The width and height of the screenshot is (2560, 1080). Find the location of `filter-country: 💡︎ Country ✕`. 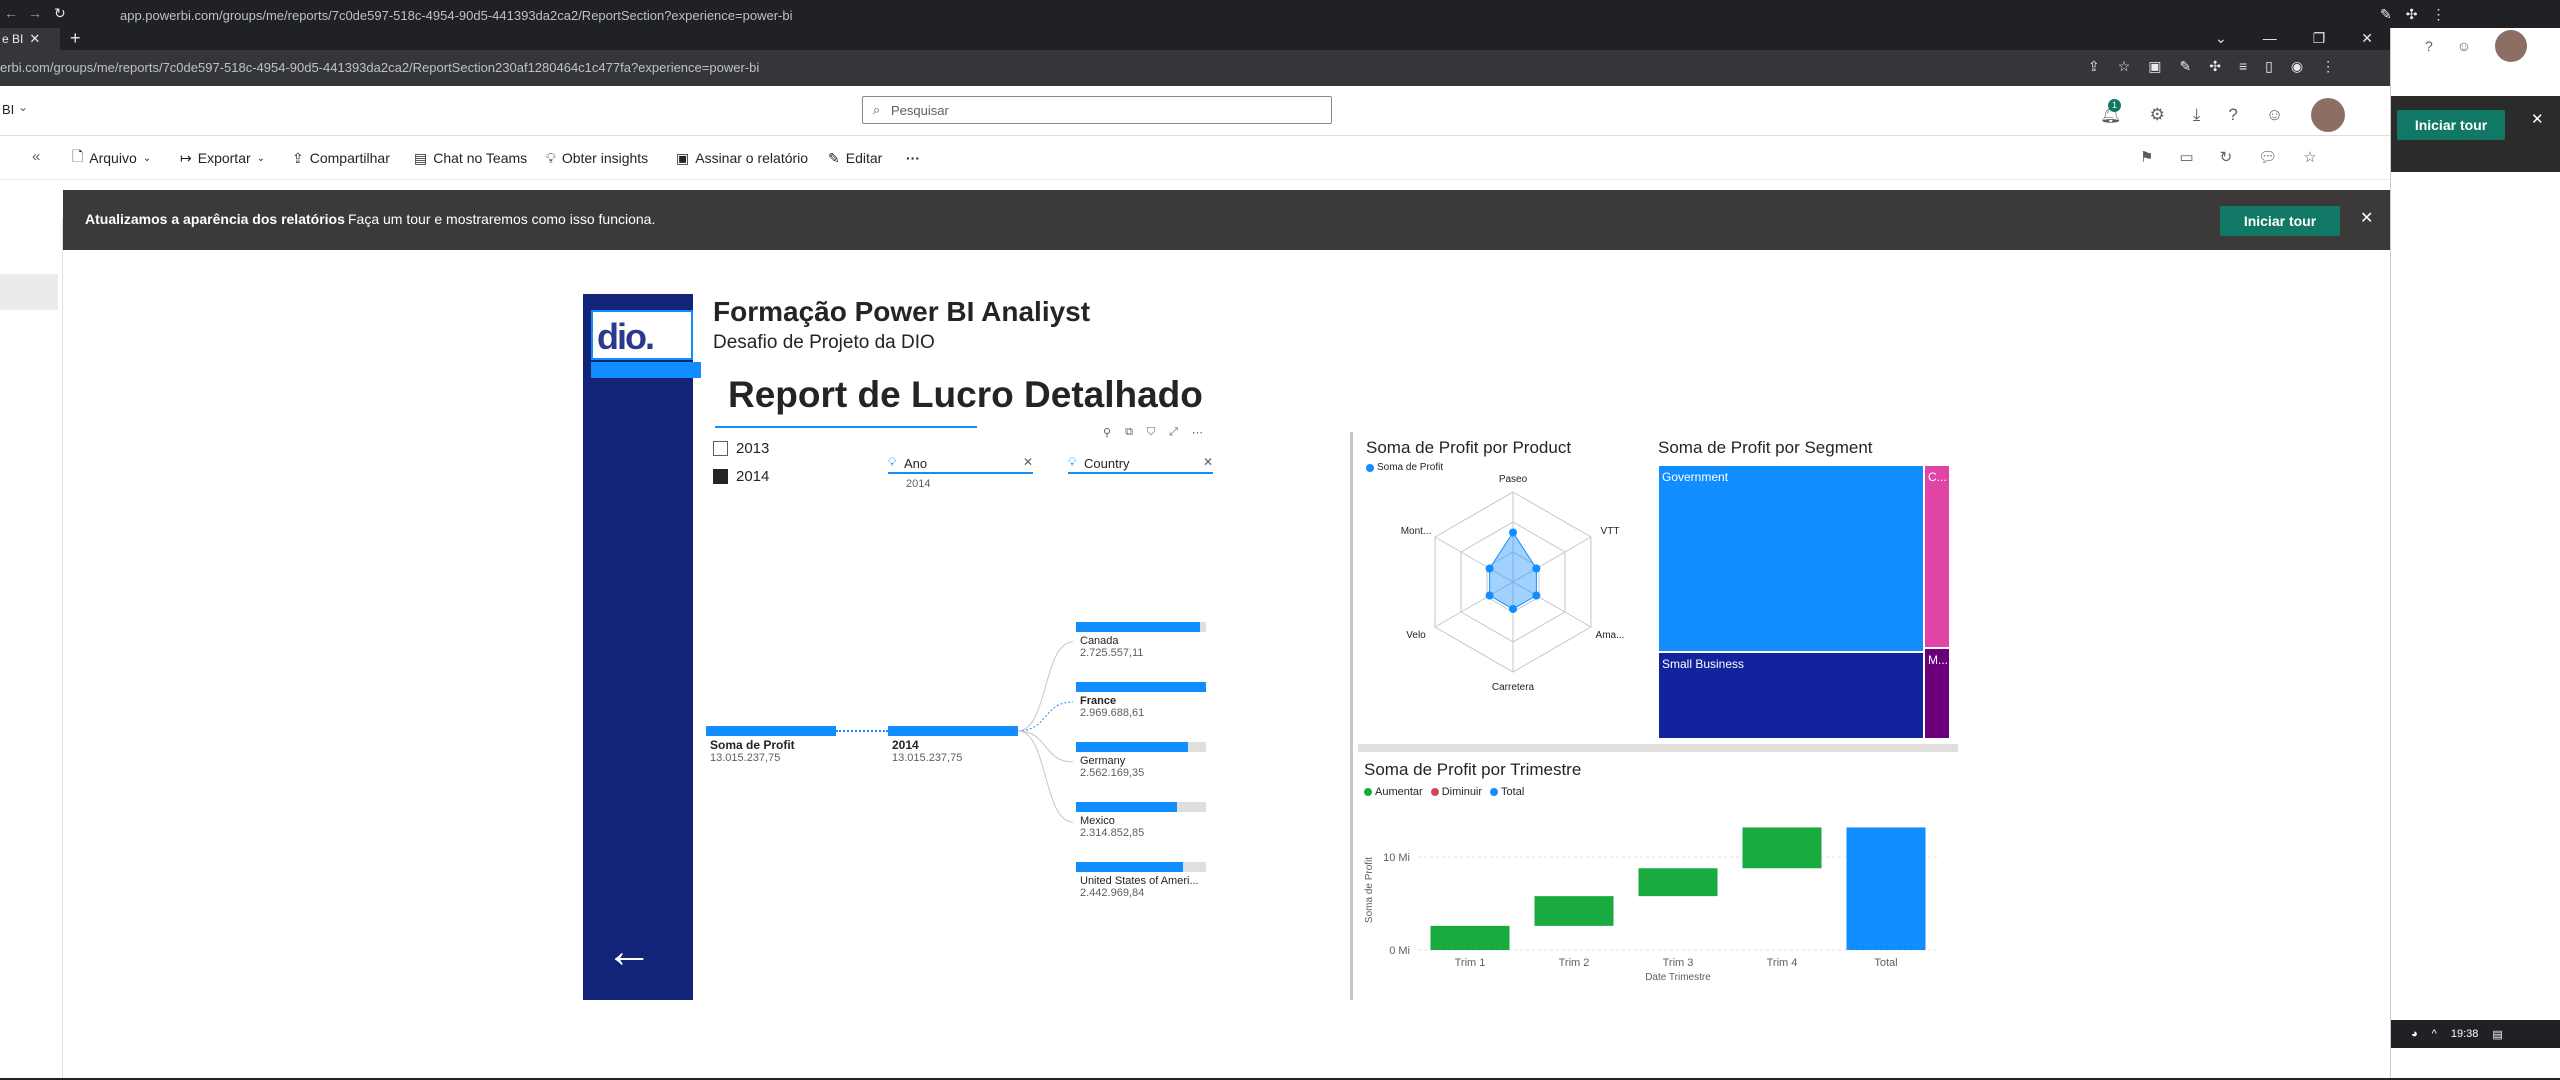

filter-country: 💡︎ Country ✕ is located at coordinates (1140, 464).